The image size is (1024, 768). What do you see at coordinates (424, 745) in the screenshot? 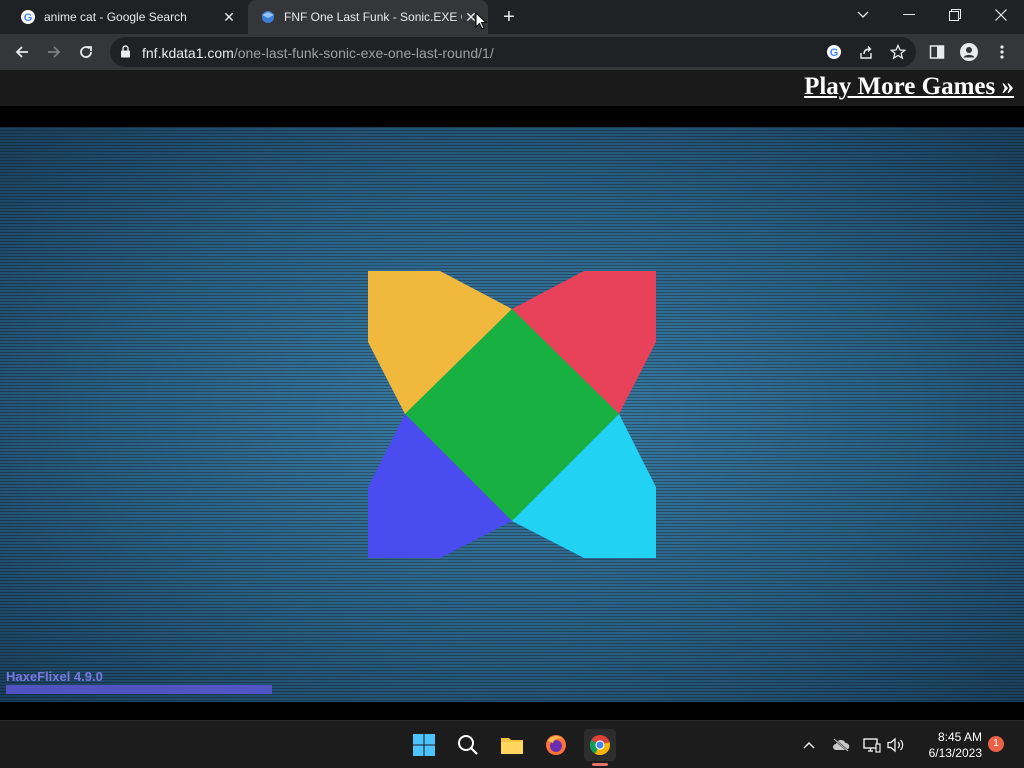
I see `windows-start-icon` at bounding box center [424, 745].